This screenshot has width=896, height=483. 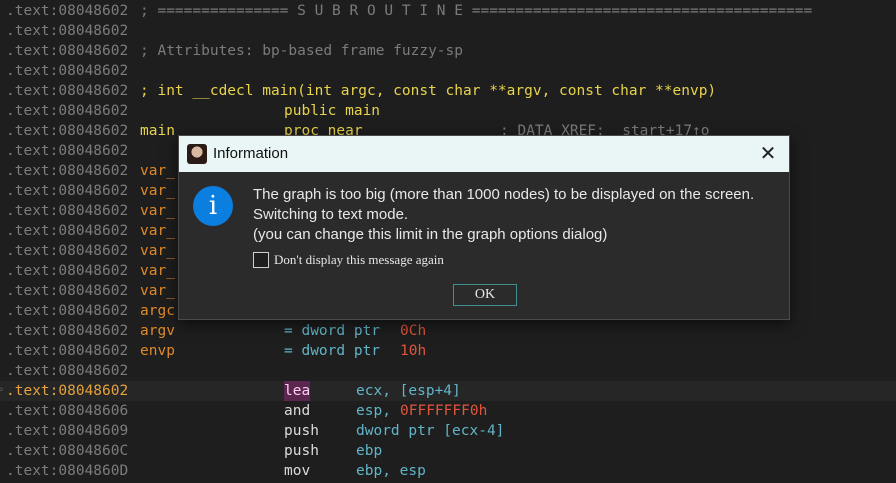 I want to click on code-token: envp, so click(x=157, y=351).